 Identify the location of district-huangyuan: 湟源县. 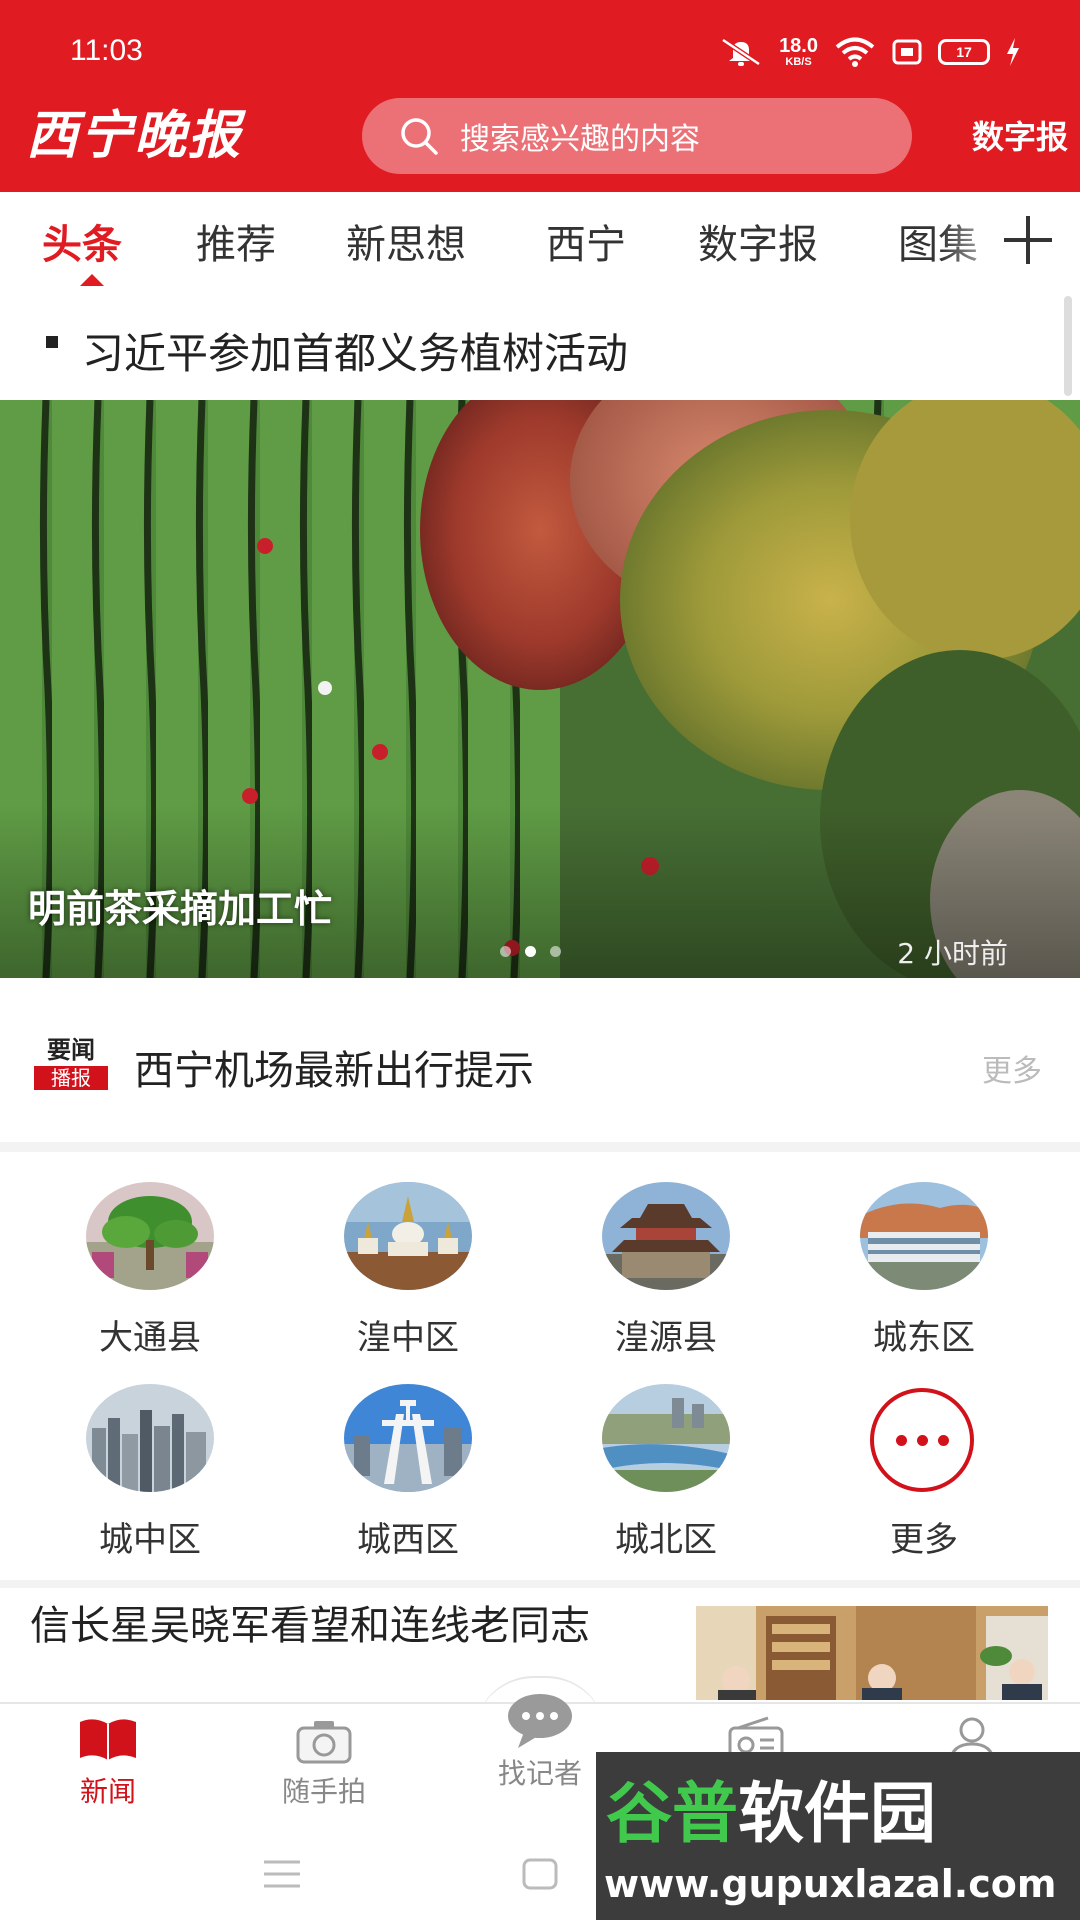
(666, 1277).